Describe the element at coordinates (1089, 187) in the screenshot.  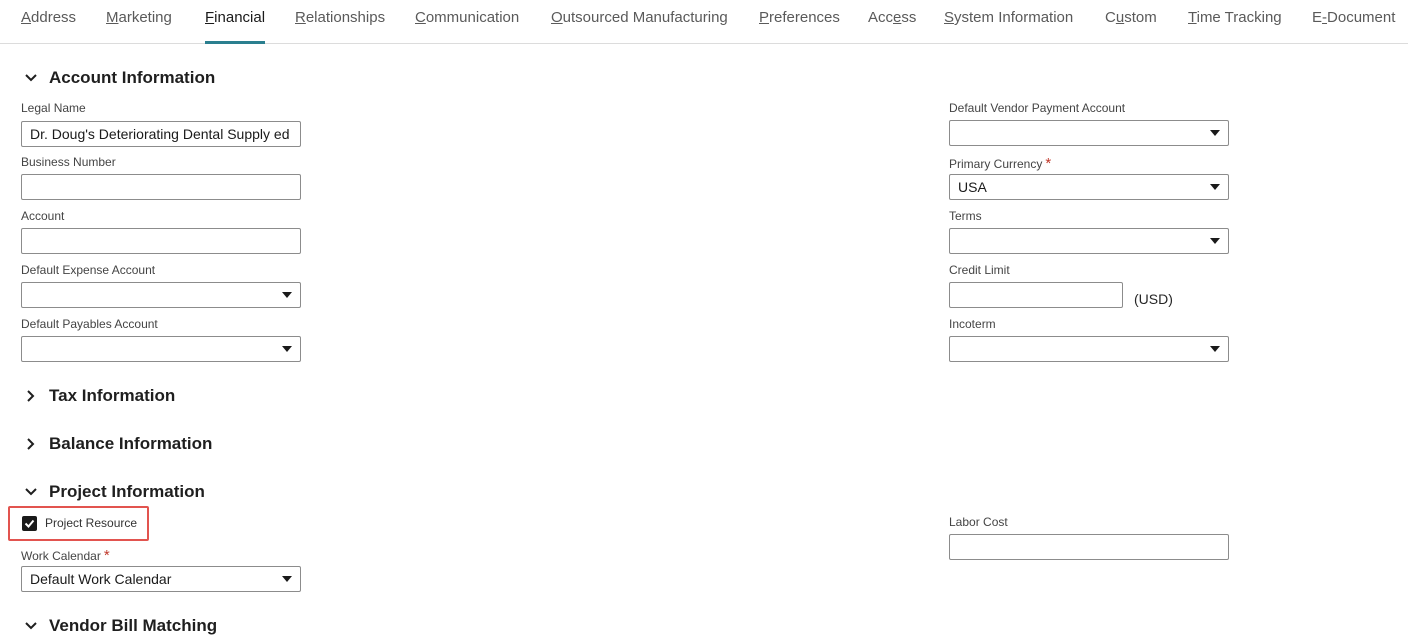
I see `primary-currency-select: USA` at that location.